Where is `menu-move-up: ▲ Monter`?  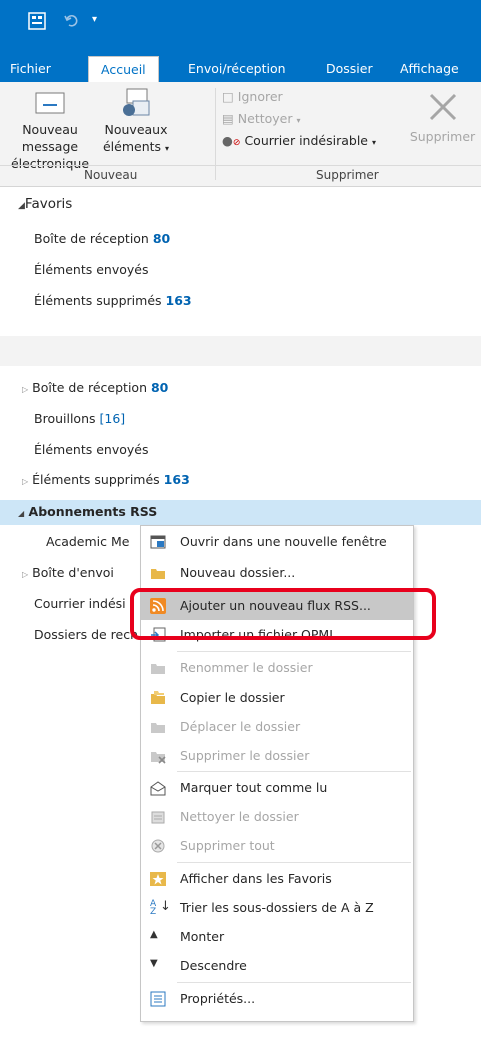 menu-move-up: ▲ Monter is located at coordinates (277, 937).